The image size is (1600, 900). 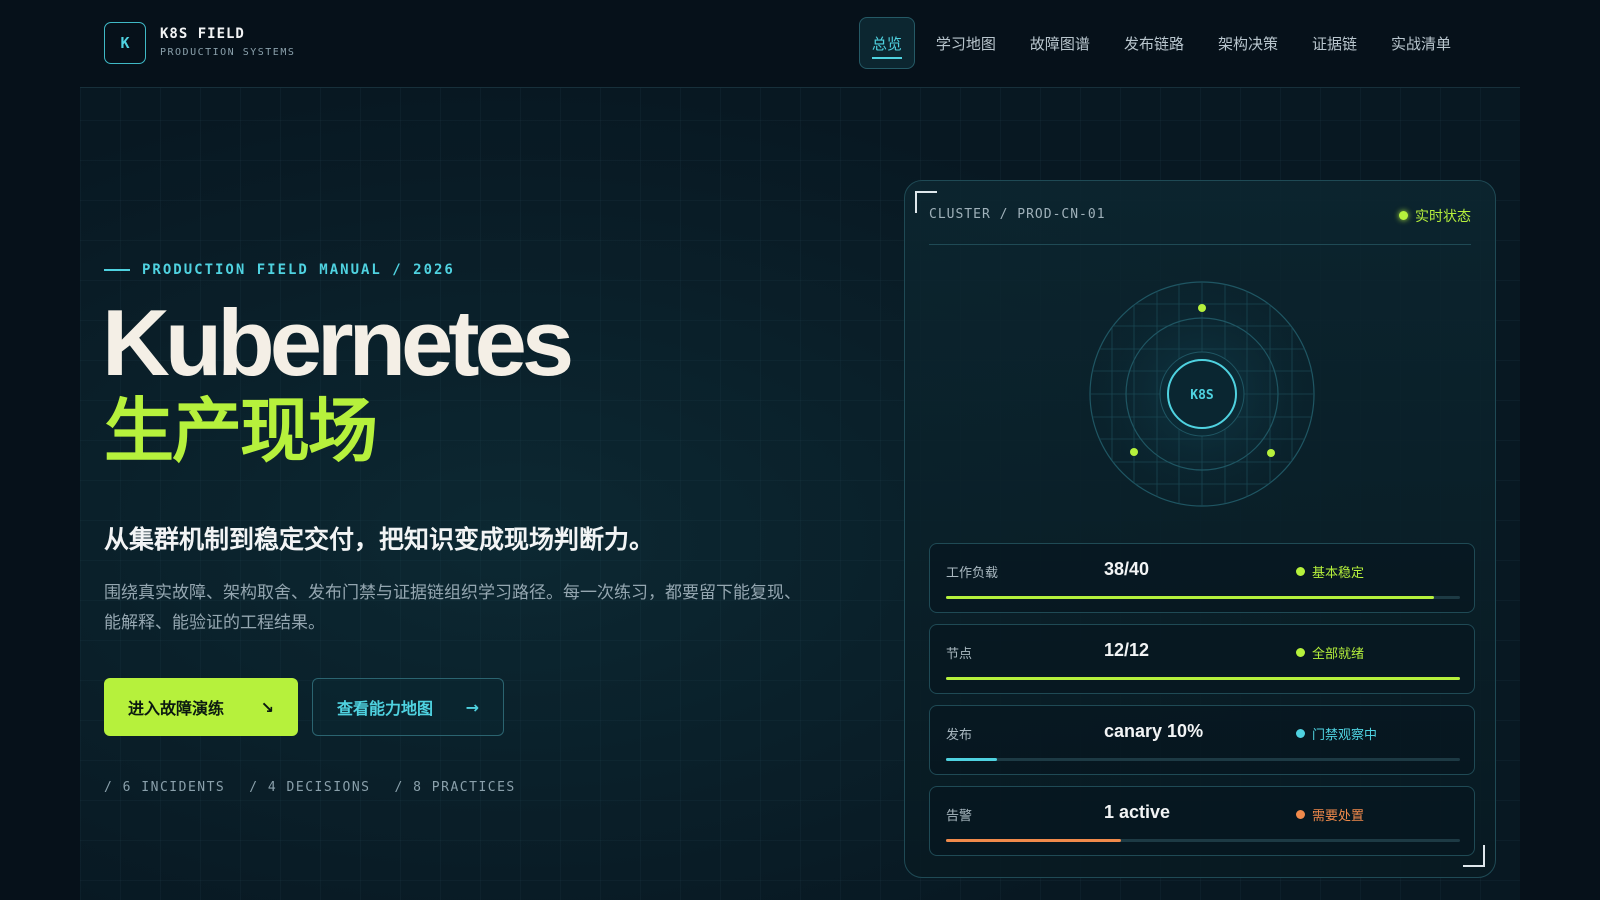 What do you see at coordinates (1443, 217) in the screenshot?
I see `live-status-label: 实时状态` at bounding box center [1443, 217].